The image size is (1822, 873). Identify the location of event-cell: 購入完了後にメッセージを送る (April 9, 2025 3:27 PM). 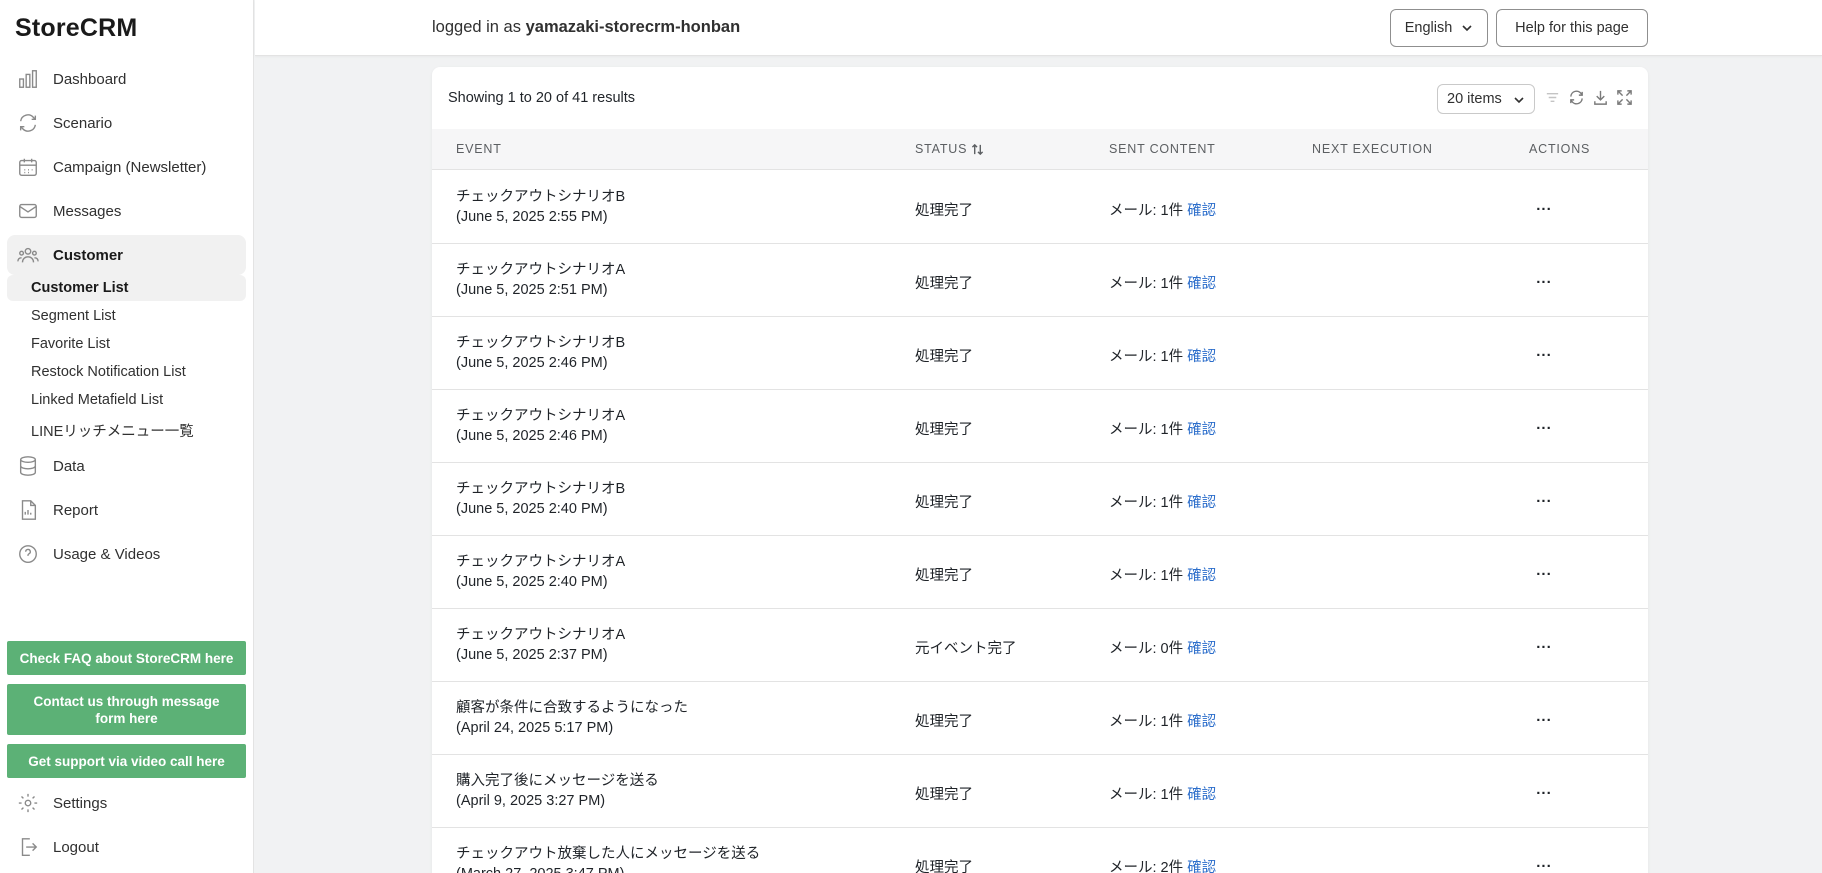
(557, 791).